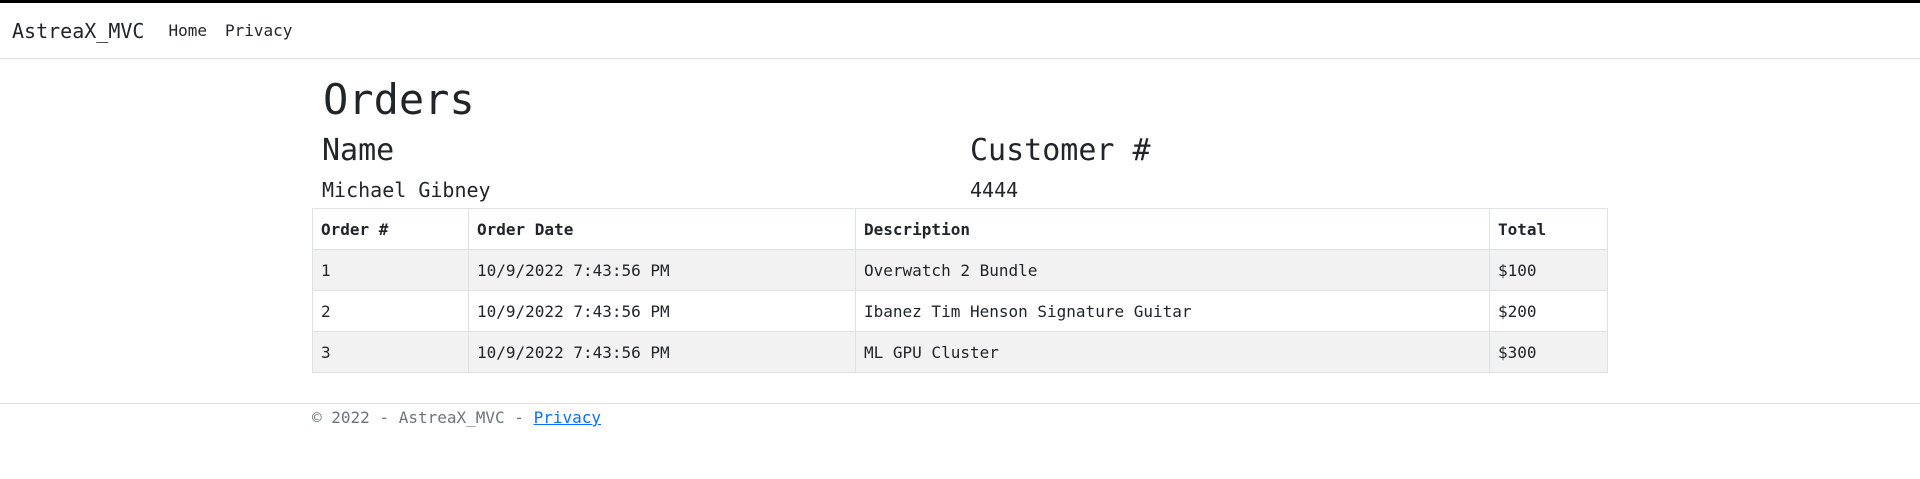 Image resolution: width=1920 pixels, height=479 pixels. I want to click on footer-privacy-link: Privacy, so click(567, 417).